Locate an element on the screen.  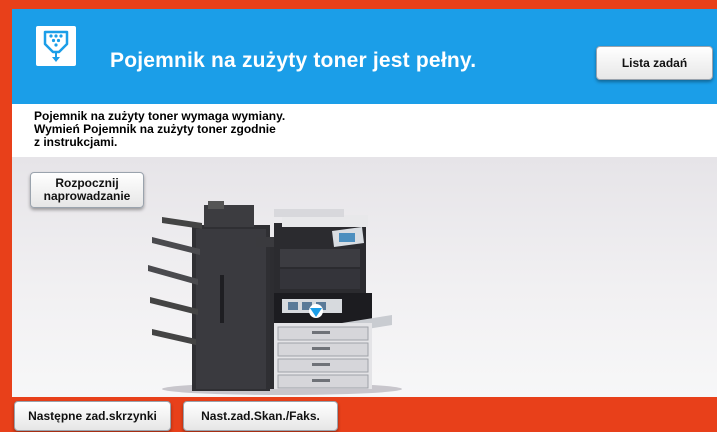
alert-title: Pojemnik na zużyty toner jest pełny. is located at coordinates (293, 60).